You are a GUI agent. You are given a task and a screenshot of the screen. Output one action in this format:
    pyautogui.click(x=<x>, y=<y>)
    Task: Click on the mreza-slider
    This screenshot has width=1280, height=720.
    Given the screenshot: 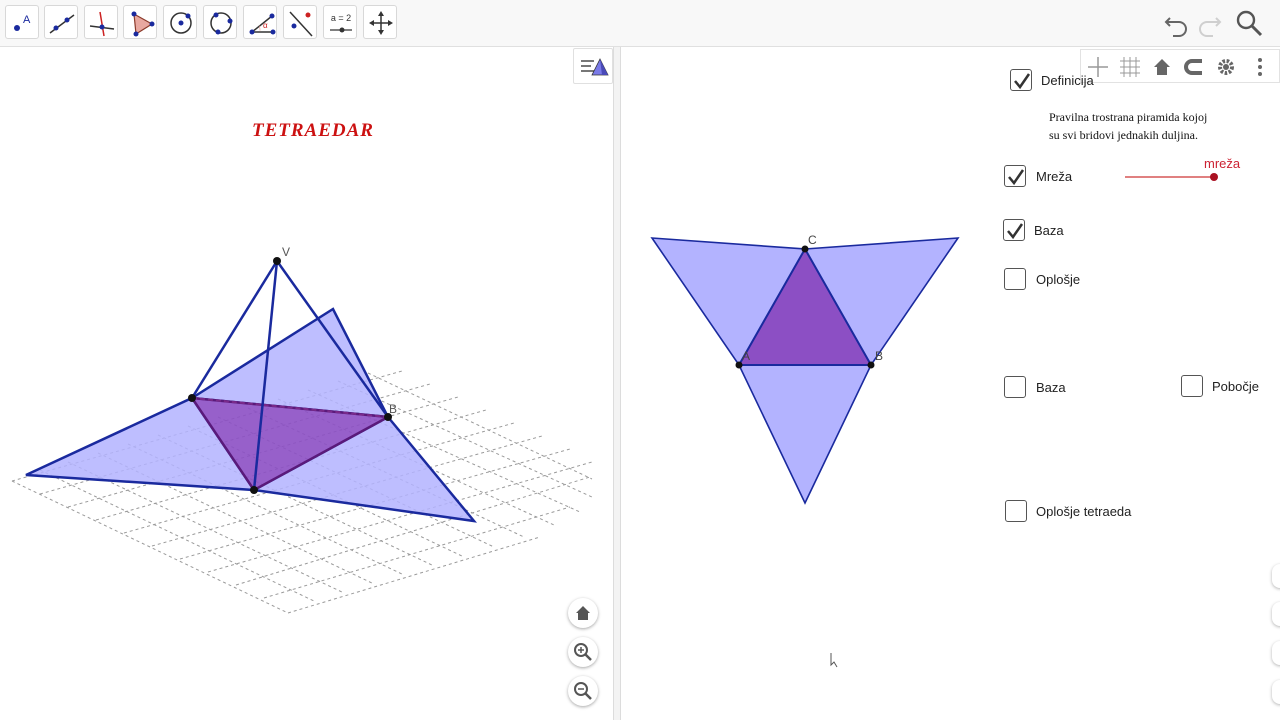 What is the action you would take?
    pyautogui.click(x=1171, y=177)
    